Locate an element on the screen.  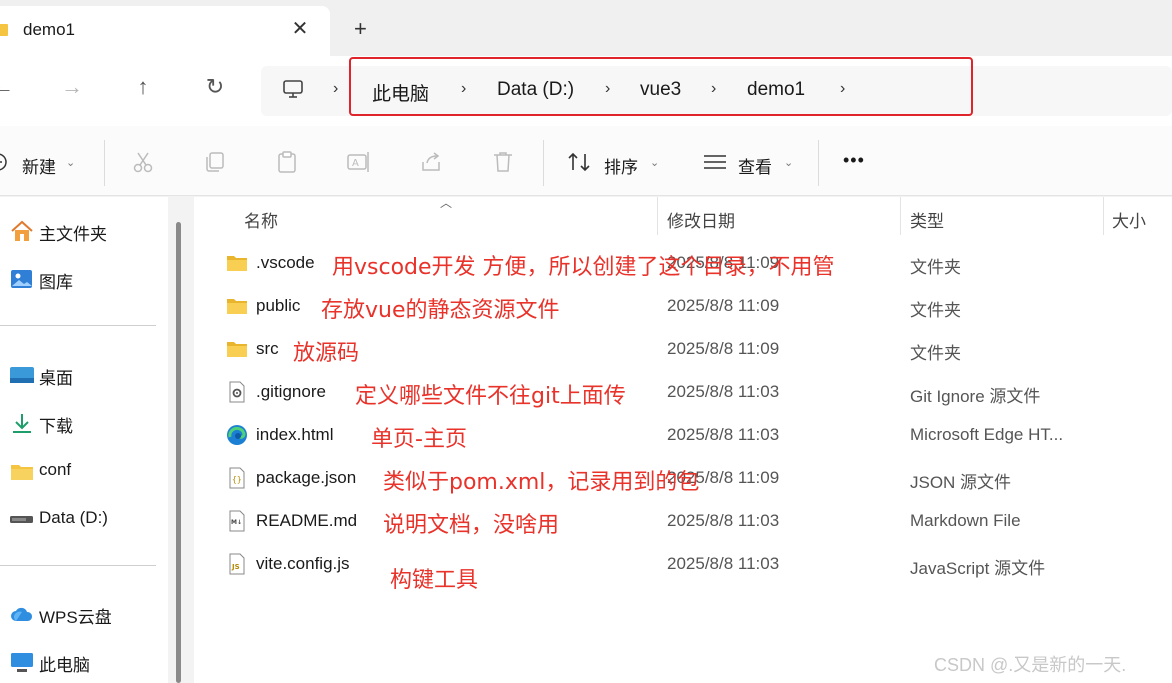
column-header-type: 类型 is located at coordinates (927, 219).